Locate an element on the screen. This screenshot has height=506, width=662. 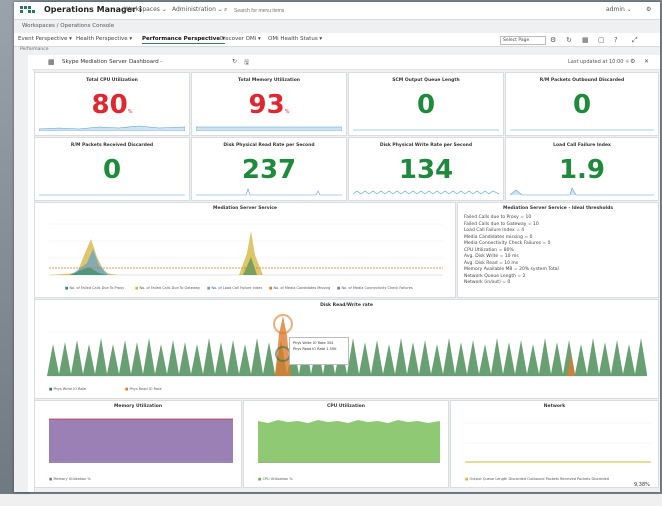
legend-item: ■ No. of Media Candidates Missing is located at coordinates (300, 288).